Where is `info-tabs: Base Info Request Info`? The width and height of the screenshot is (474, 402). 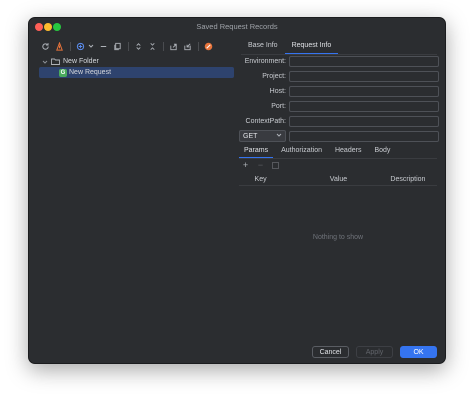
info-tabs: Base Info Request Info is located at coordinates (290, 48).